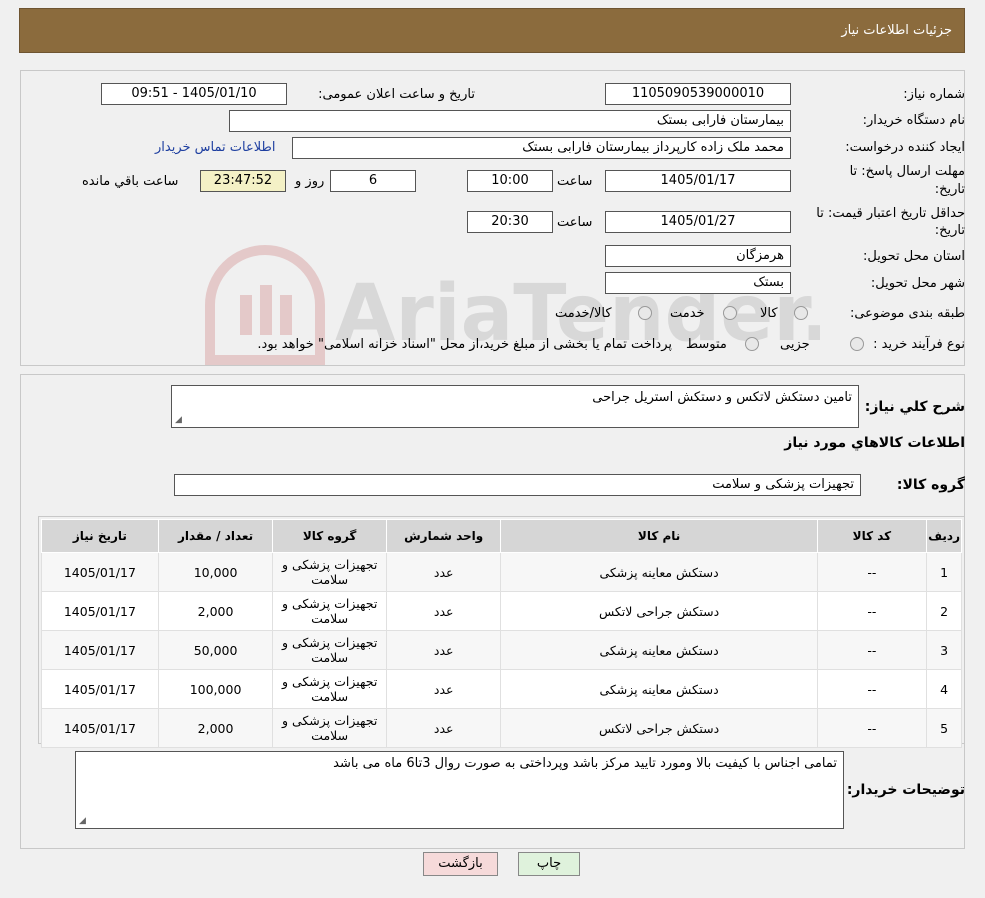 The width and height of the screenshot is (985, 898). Describe the element at coordinates (645, 313) in the screenshot. I see `category-radio-goods-service` at that location.